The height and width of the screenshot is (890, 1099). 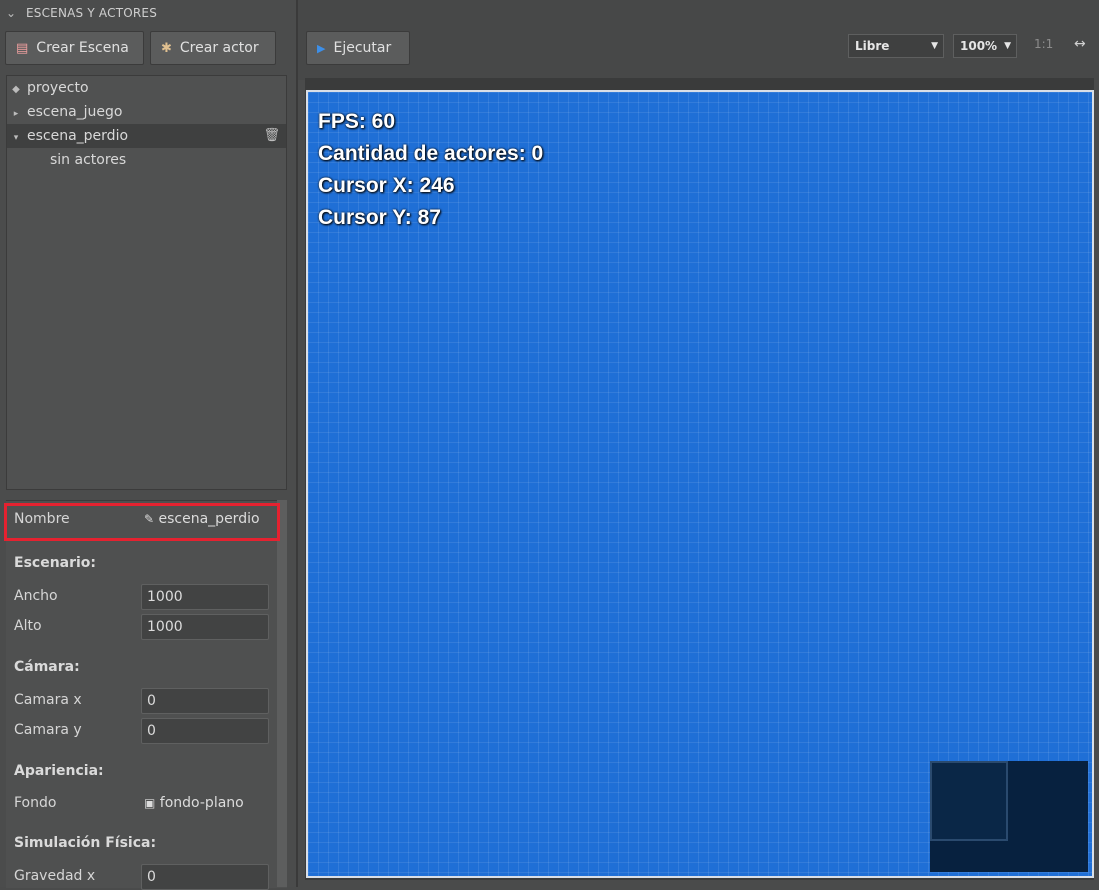 I want to click on actor-icon: ✱, so click(x=166, y=48).